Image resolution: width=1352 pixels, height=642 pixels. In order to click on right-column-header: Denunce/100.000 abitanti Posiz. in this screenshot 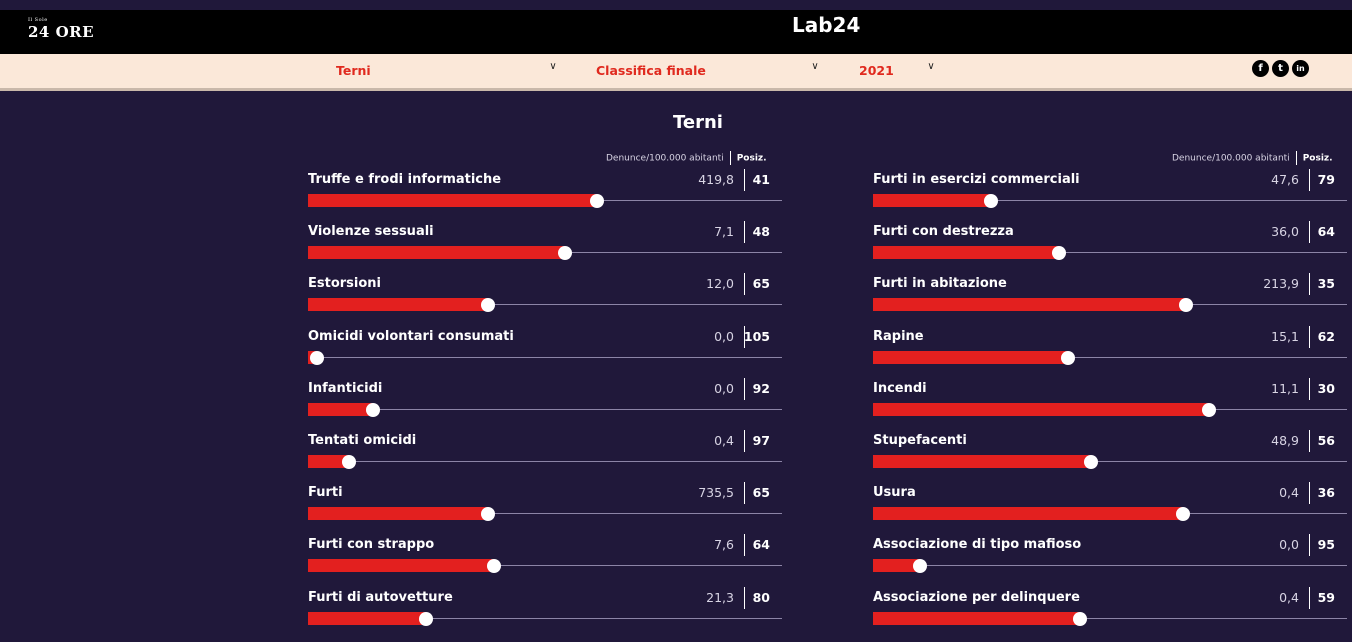, I will do `click(1252, 158)`.